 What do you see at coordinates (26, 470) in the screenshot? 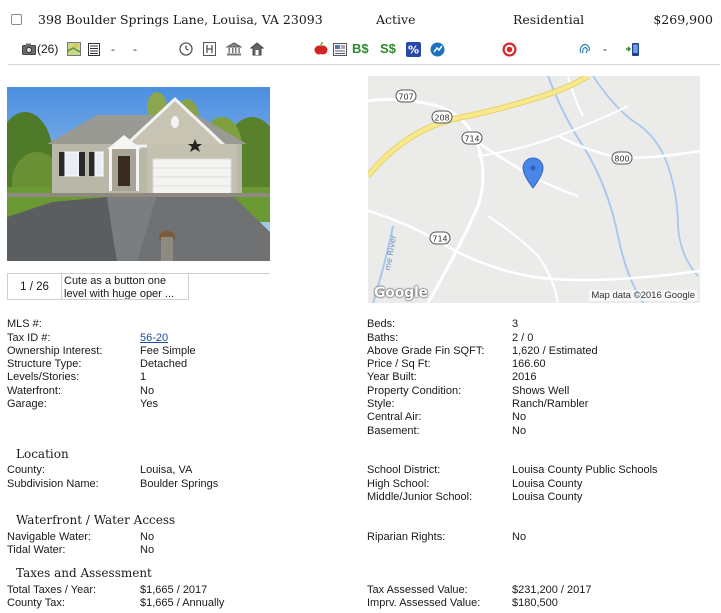
I see `county-label: County:` at bounding box center [26, 470].